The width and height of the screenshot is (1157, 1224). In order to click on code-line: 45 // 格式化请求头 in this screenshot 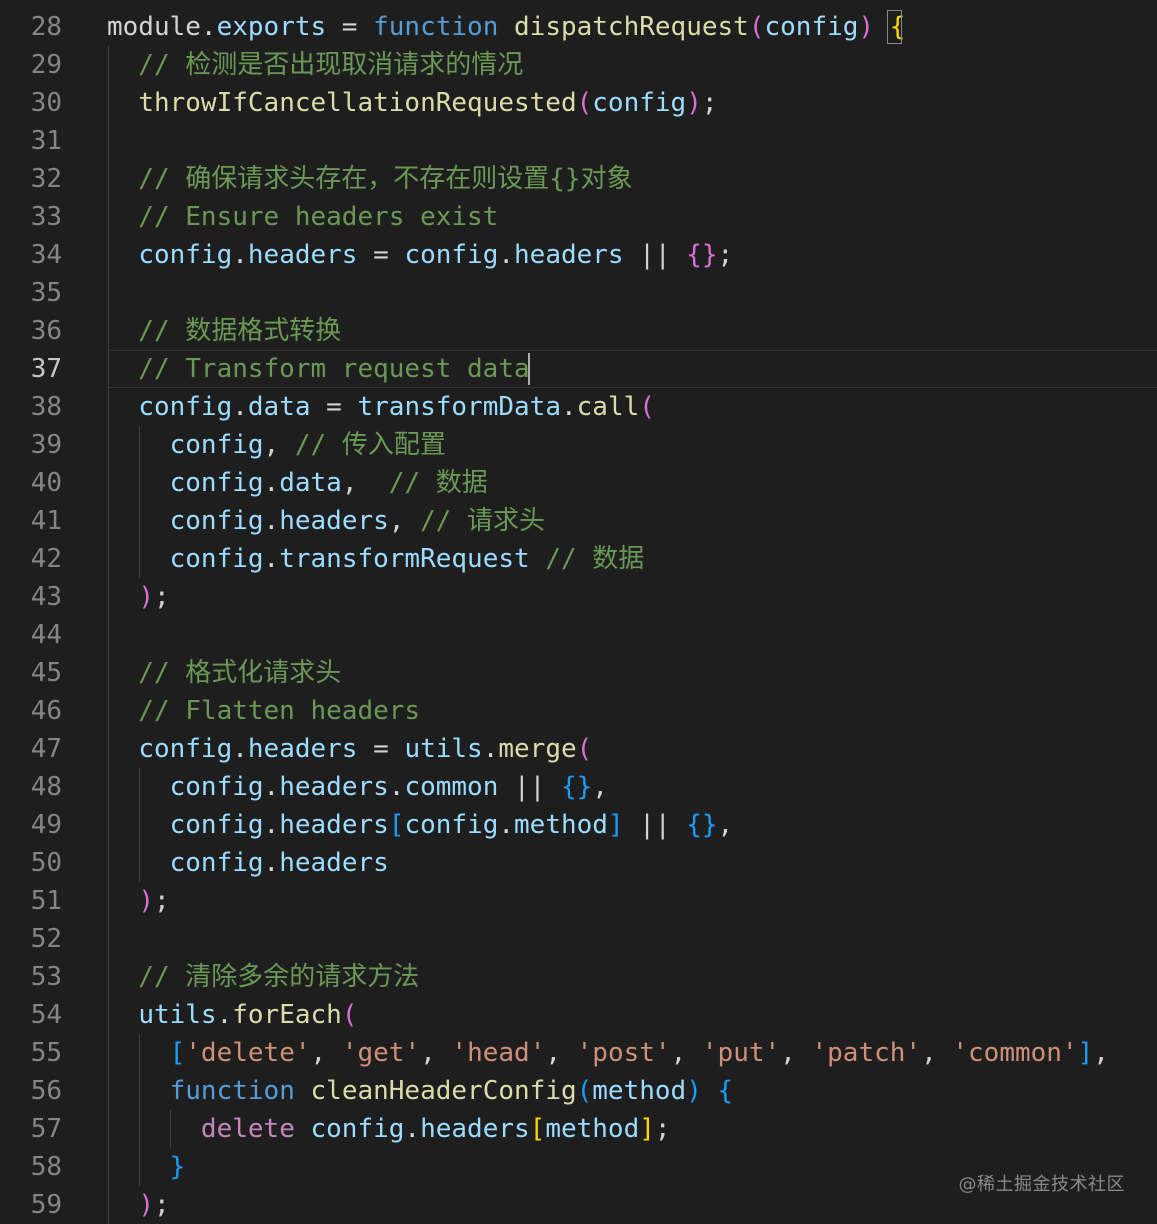, I will do `click(578, 673)`.